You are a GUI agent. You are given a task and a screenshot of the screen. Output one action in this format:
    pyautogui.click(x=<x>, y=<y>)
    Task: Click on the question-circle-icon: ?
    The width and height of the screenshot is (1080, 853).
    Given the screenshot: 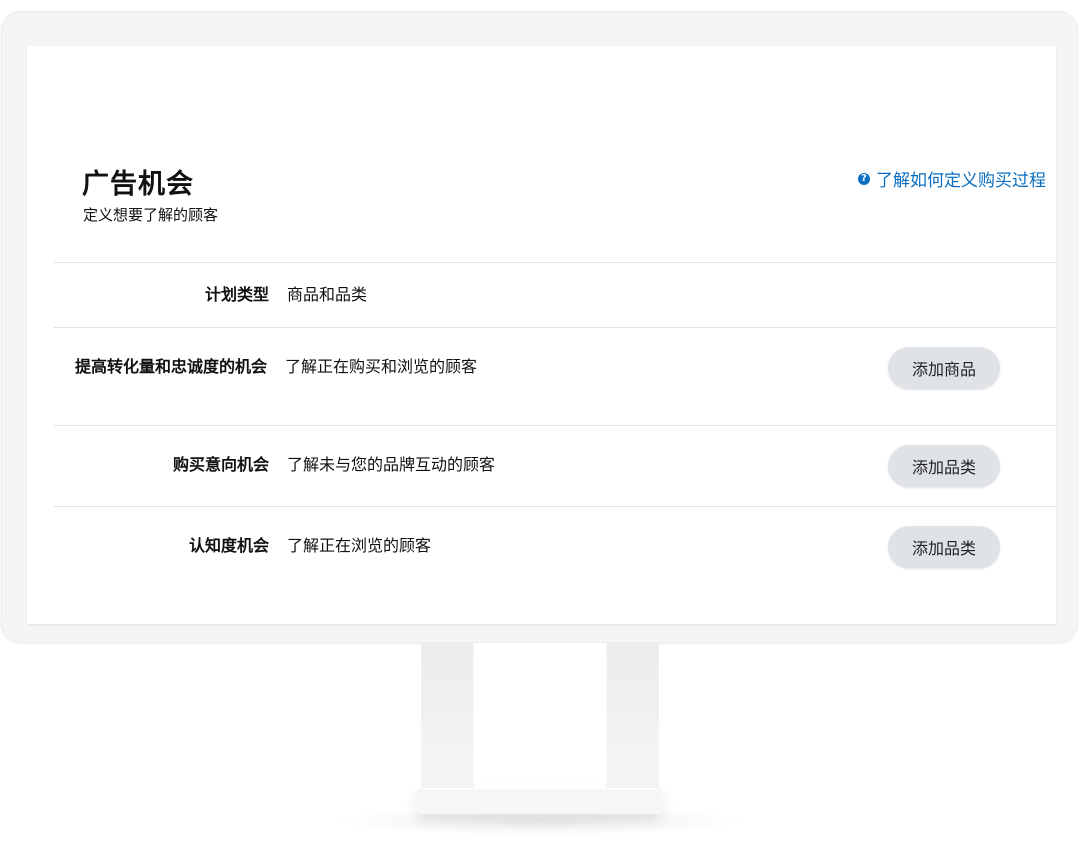 What is the action you would take?
    pyautogui.click(x=864, y=178)
    